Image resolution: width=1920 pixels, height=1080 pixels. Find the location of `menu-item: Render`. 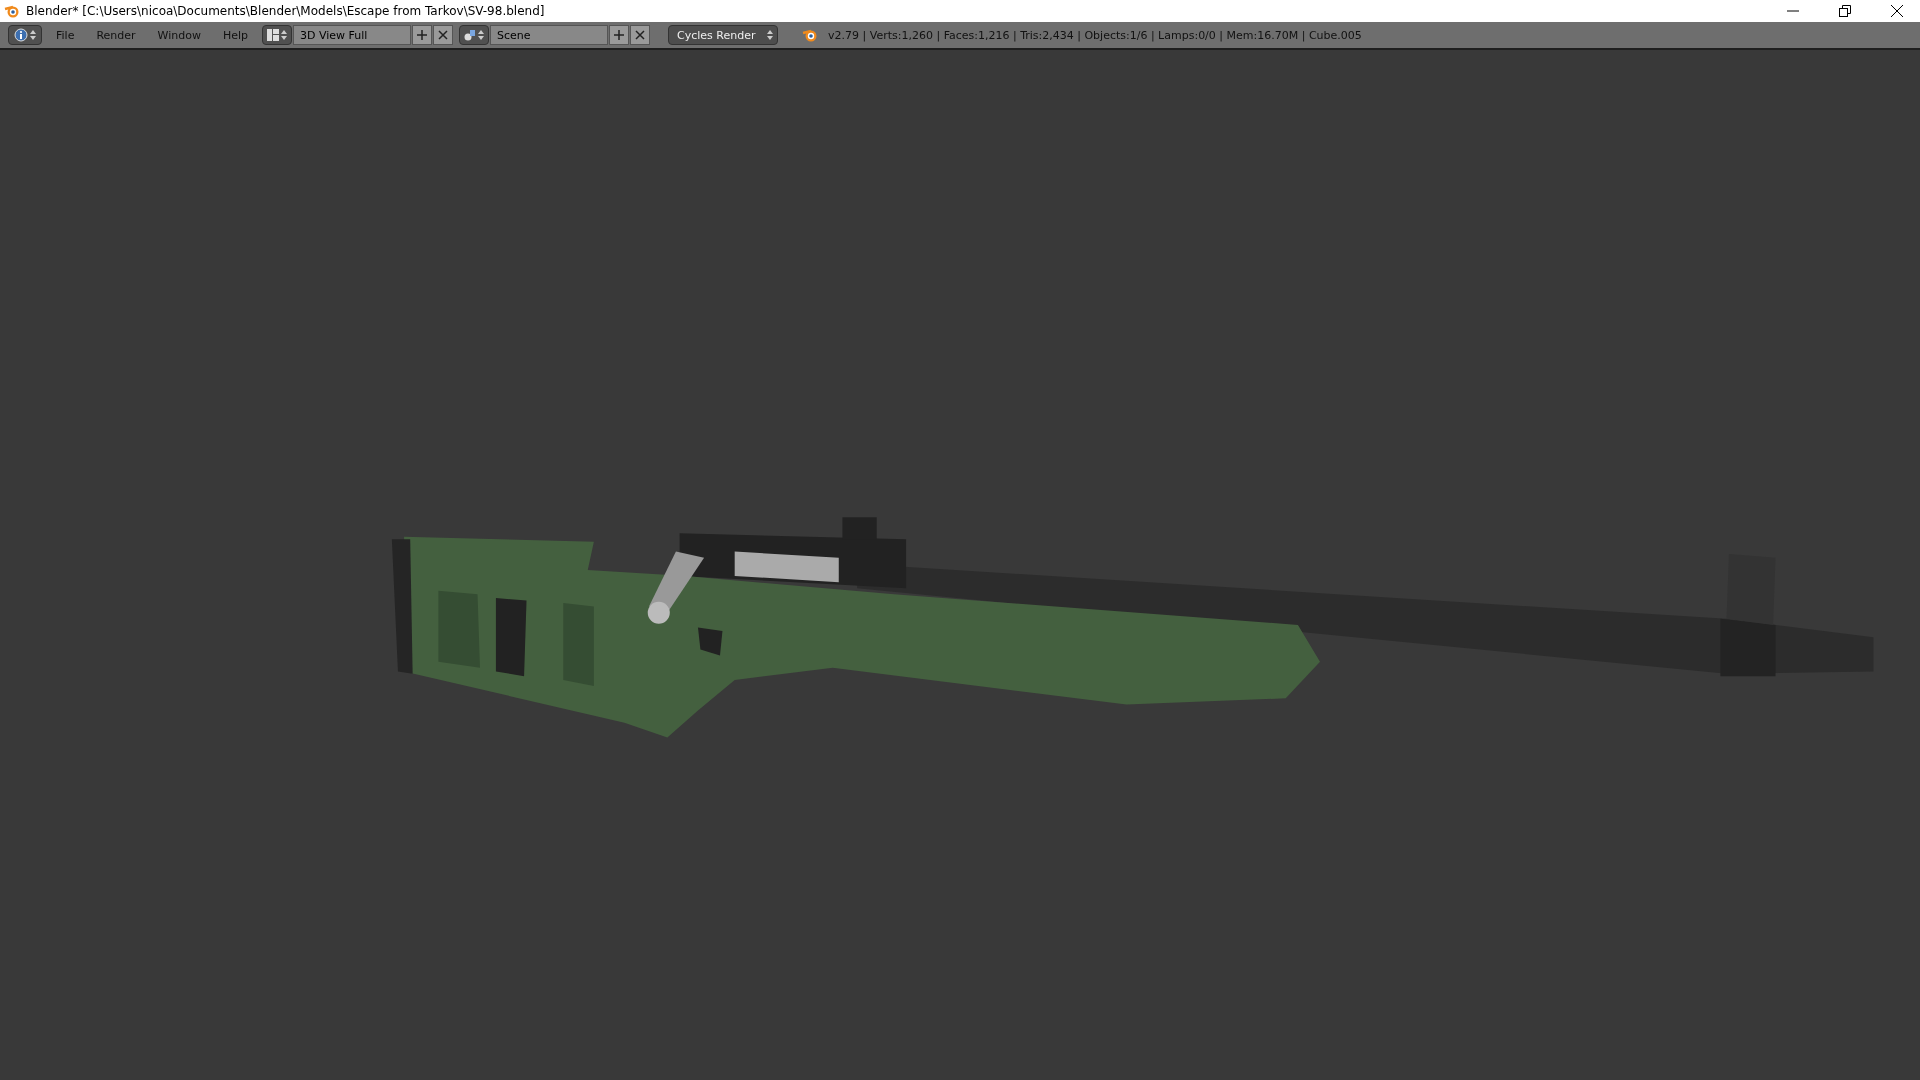

menu-item: Render is located at coordinates (116, 35).